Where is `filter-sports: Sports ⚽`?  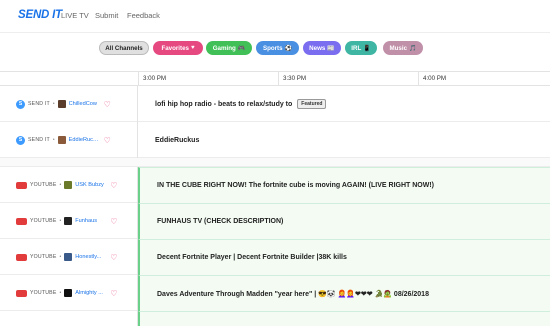
filter-sports: Sports ⚽ is located at coordinates (277, 48).